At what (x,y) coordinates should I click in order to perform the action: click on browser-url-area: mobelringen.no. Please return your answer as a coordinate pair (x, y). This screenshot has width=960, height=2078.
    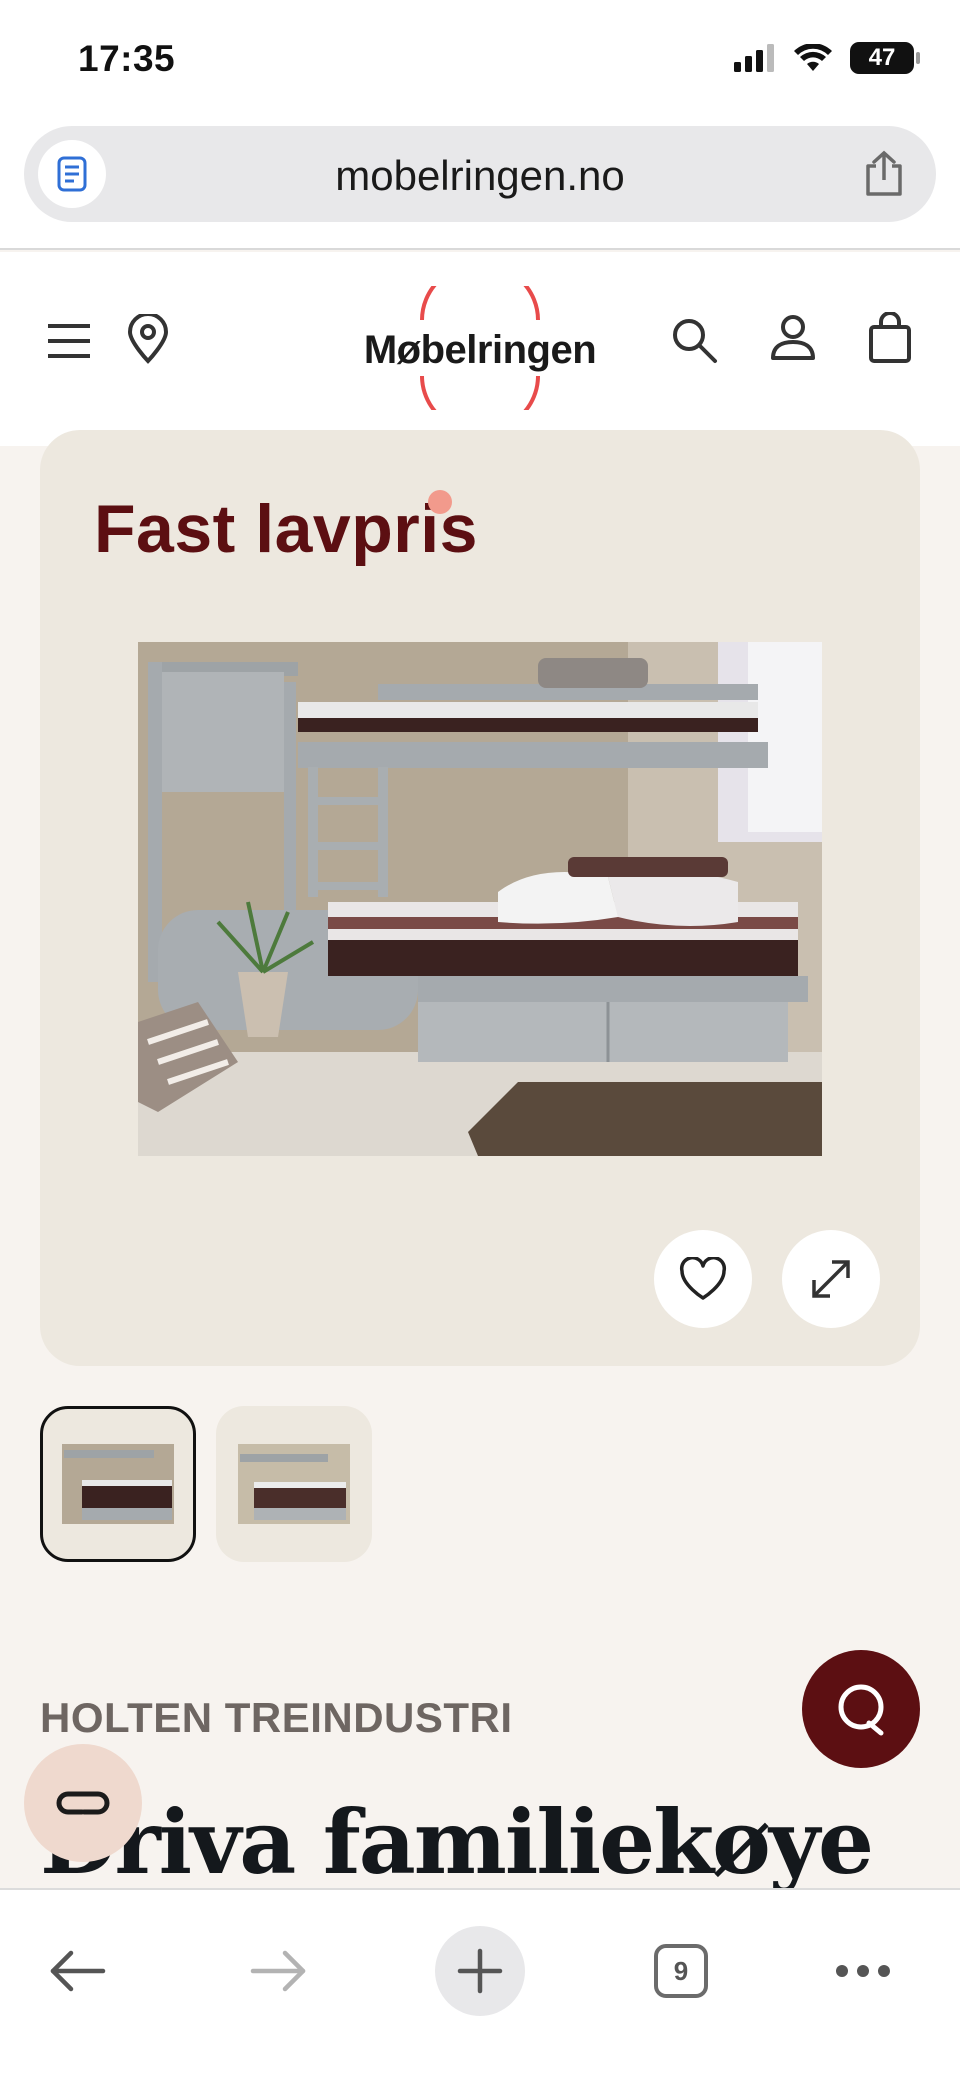
    Looking at the image, I should click on (480, 185).